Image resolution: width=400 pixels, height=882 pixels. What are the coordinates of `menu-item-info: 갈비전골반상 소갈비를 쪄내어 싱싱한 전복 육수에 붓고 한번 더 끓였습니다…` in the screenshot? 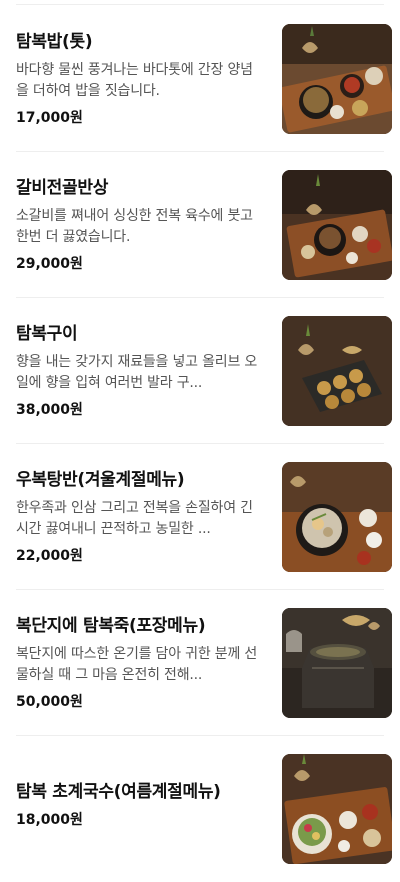 It's located at (140, 225).